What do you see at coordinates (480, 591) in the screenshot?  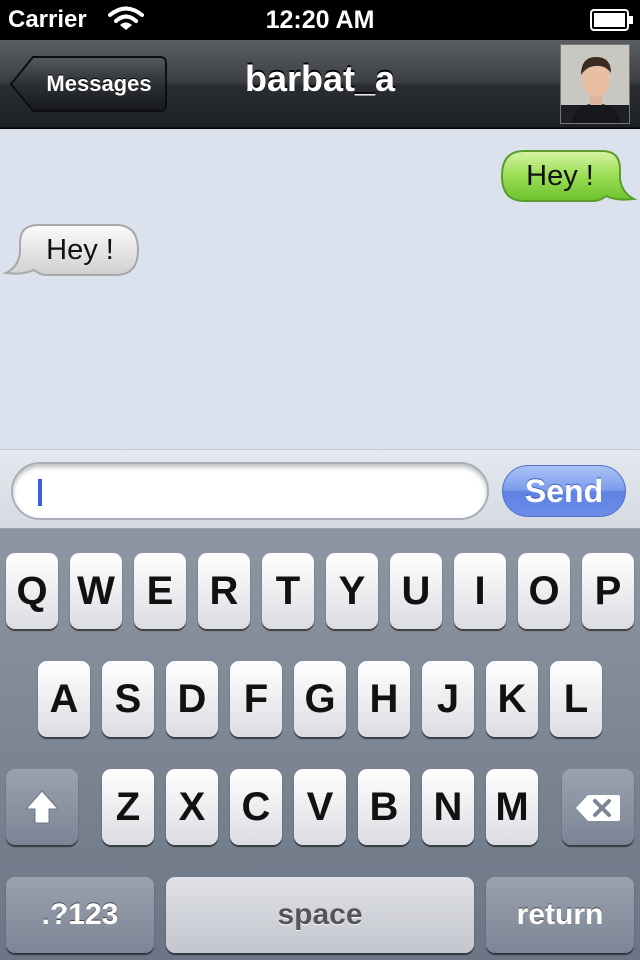 I see `key-i: I` at bounding box center [480, 591].